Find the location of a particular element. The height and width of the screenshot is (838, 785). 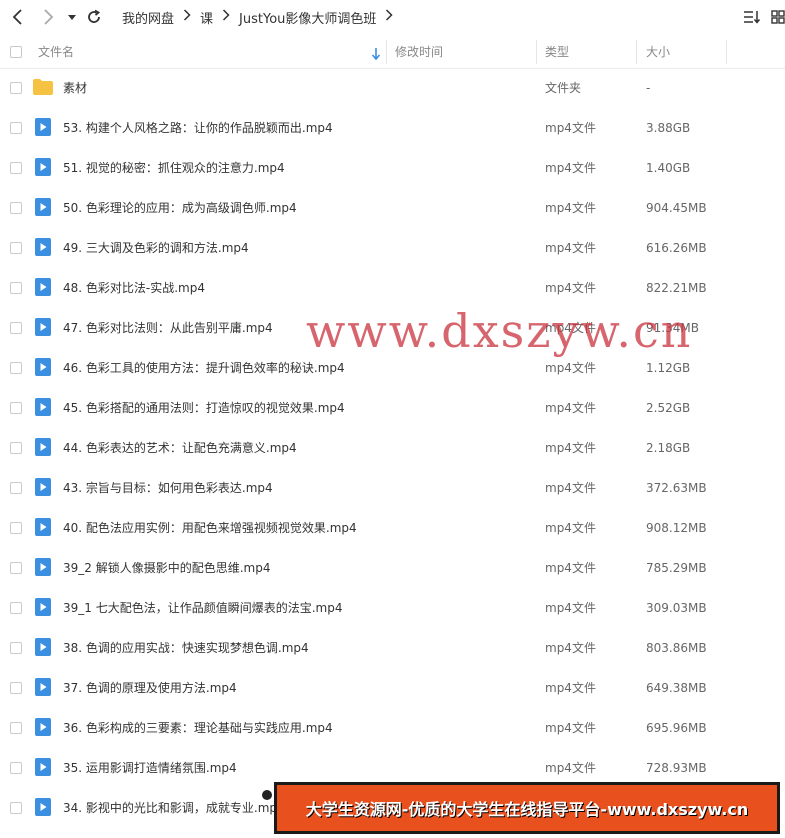

breadcrumb-item: 我的网盘 is located at coordinates (148, 17).